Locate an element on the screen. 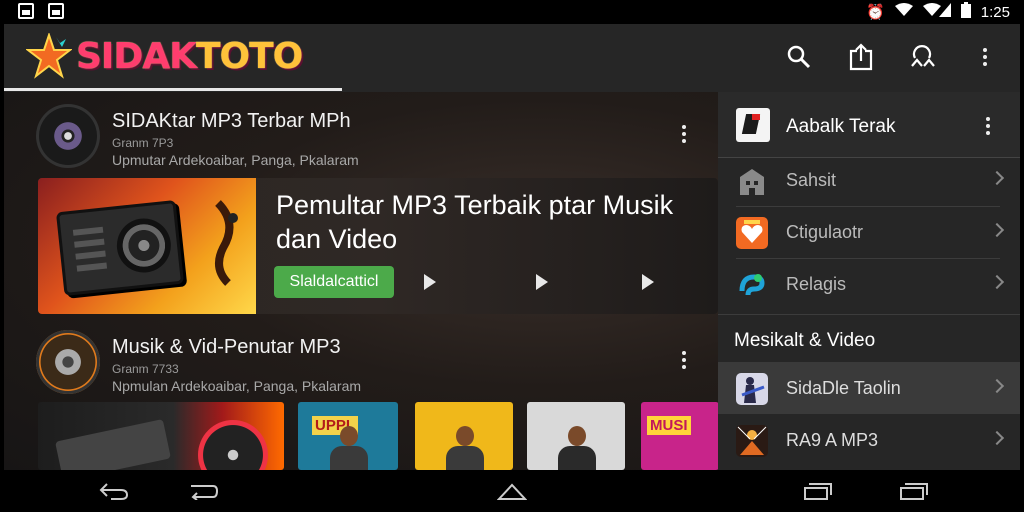 This screenshot has width=1024, height=512. side-item-label: RA9 A MP3 is located at coordinates (832, 440).